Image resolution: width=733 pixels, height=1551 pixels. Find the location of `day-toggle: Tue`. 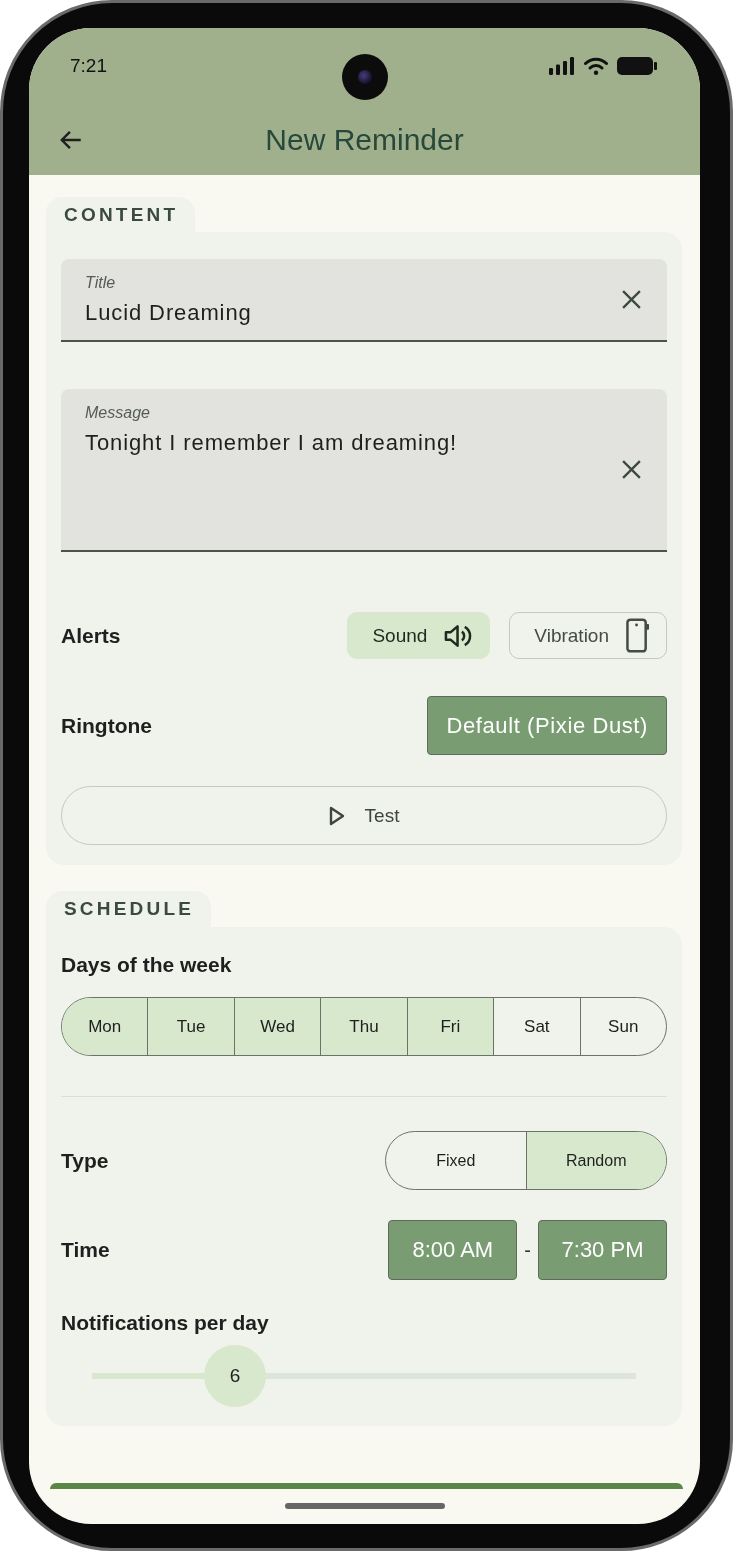

day-toggle: Tue is located at coordinates (190, 1026).